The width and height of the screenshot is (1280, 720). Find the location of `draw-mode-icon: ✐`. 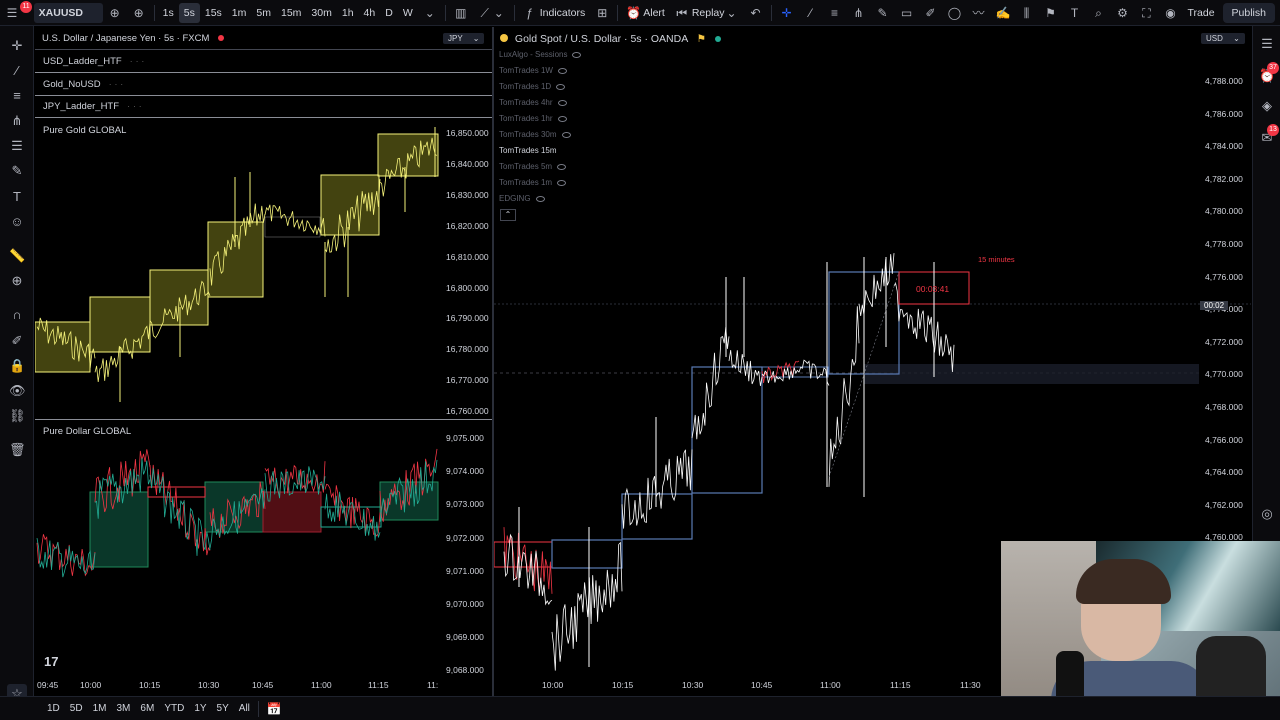

draw-mode-icon: ✐ is located at coordinates (17, 341).